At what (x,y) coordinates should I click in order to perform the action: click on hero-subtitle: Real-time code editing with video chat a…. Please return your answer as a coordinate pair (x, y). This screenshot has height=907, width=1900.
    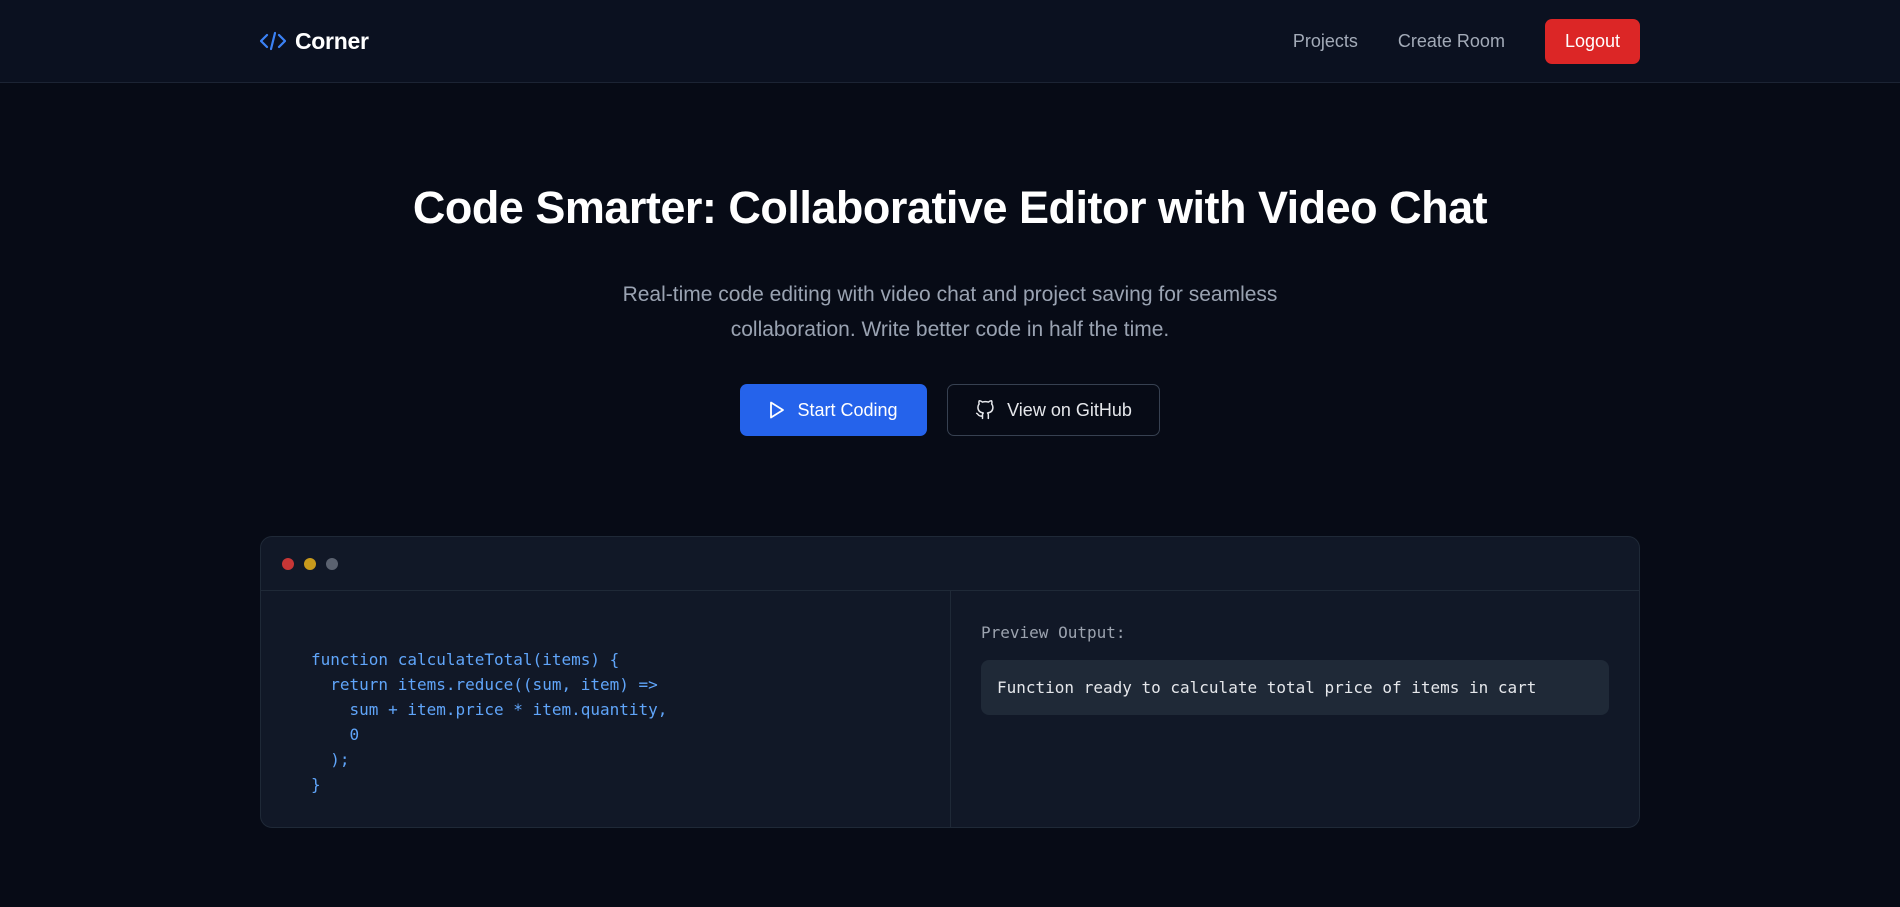
    Looking at the image, I should click on (950, 312).